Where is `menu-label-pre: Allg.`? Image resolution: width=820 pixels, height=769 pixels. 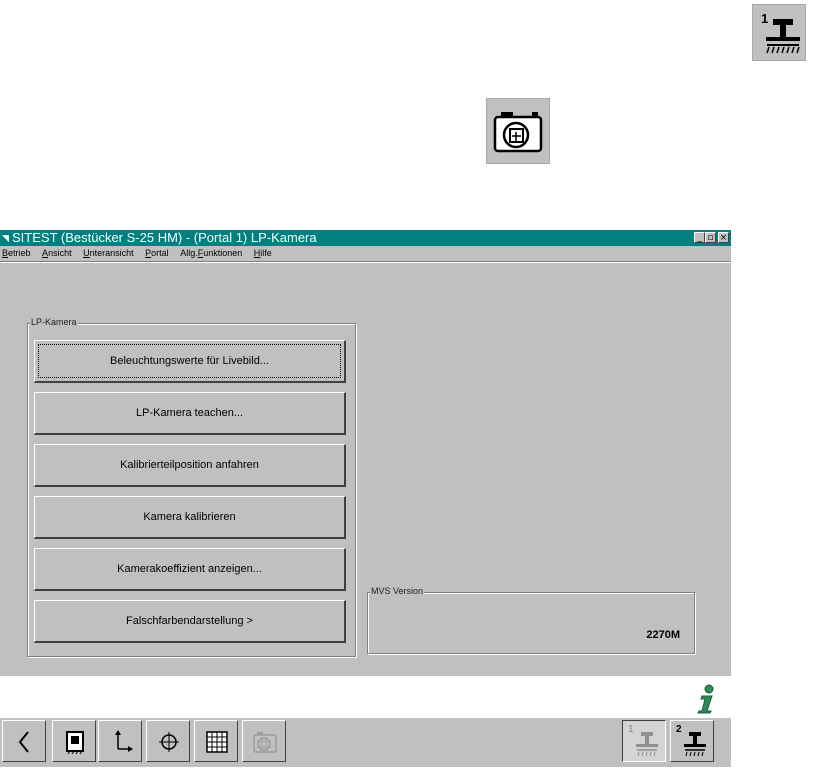
menu-label-pre: Allg. is located at coordinates (189, 253).